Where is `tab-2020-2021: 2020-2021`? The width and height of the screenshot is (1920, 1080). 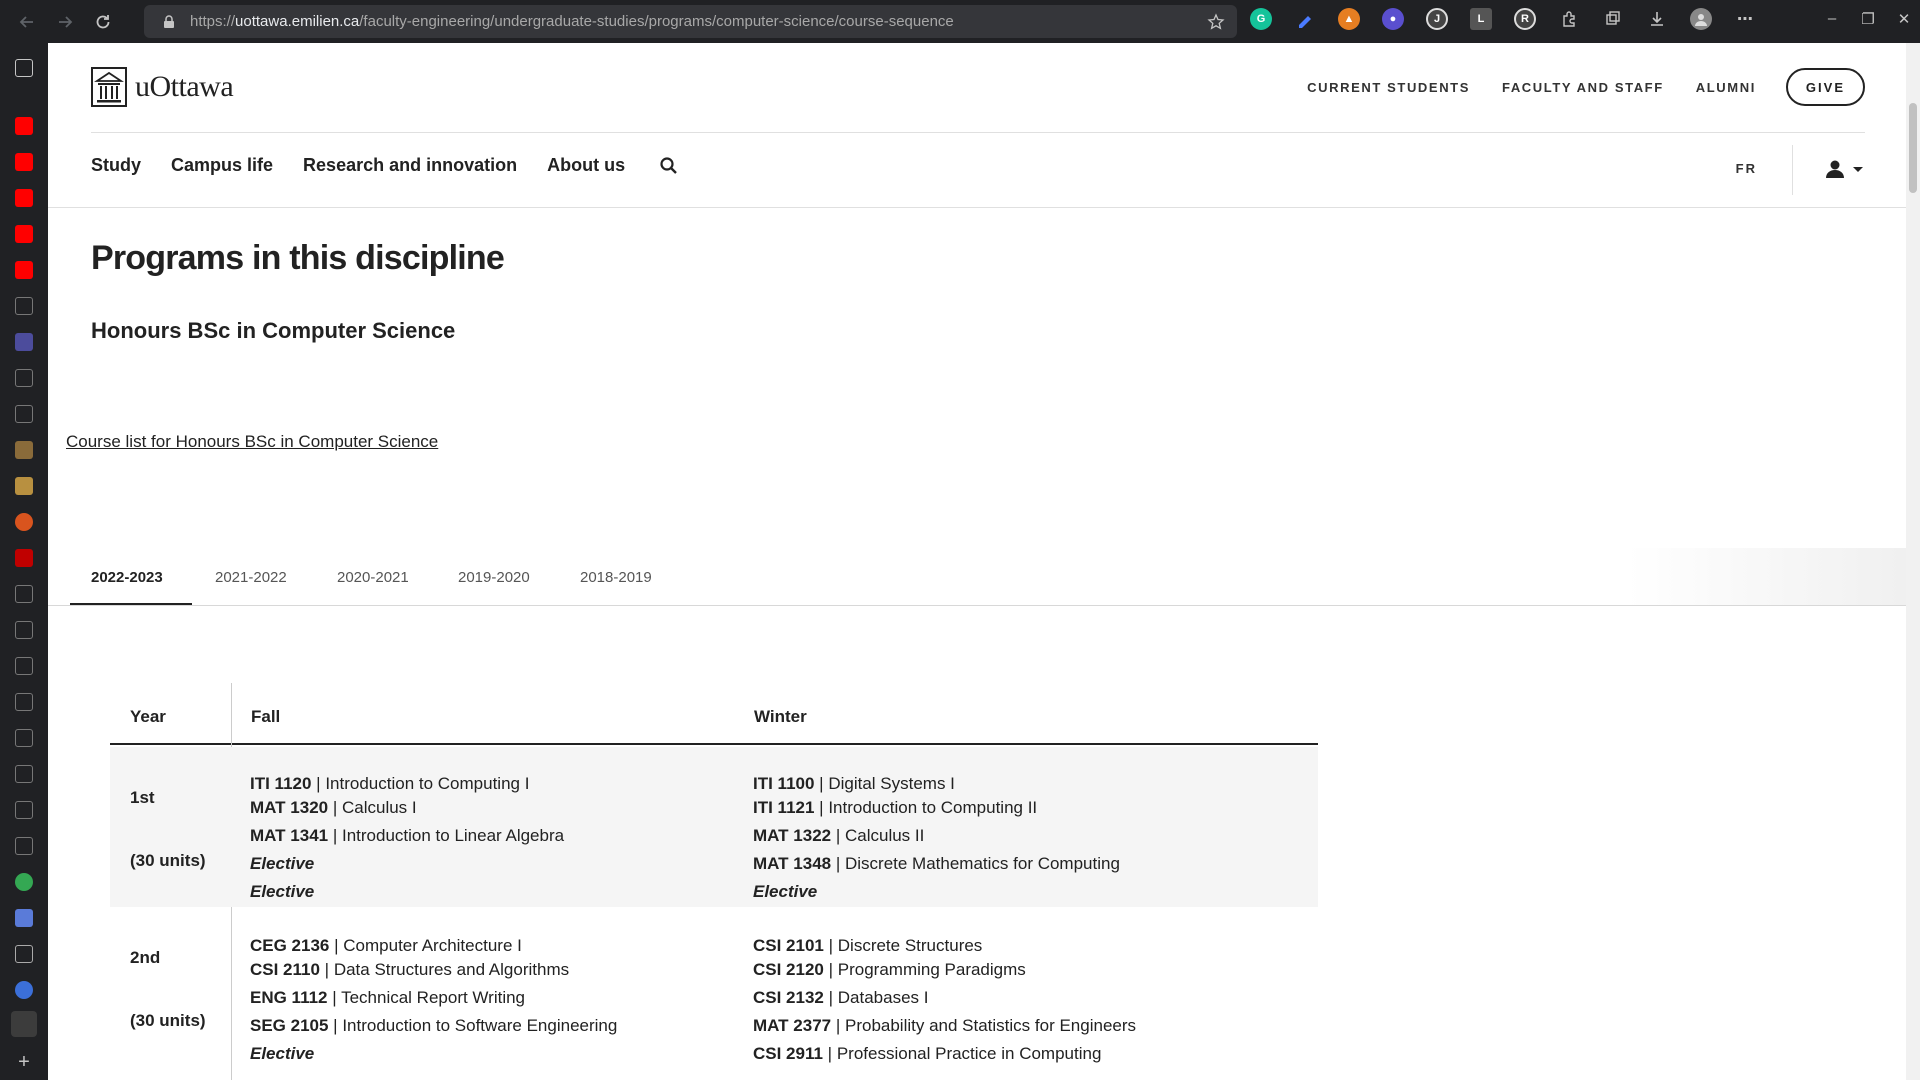
tab-2020-2021: 2020-2021 is located at coordinates (373, 577).